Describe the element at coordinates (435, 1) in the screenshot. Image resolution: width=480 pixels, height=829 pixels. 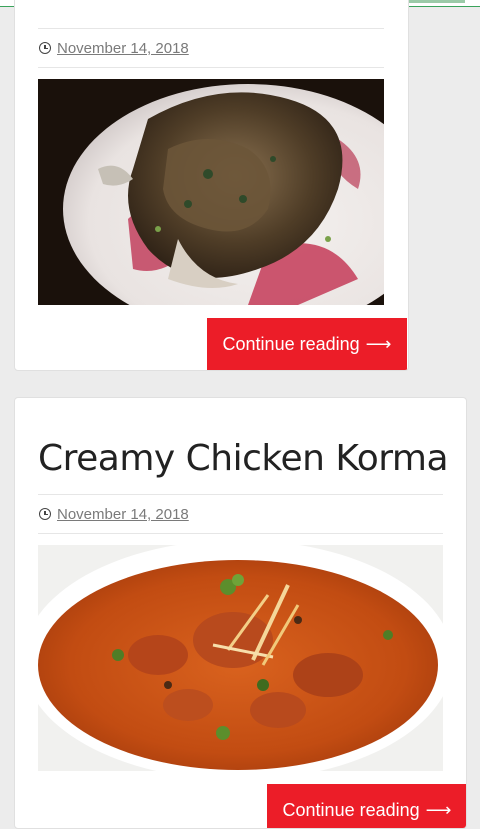
I see `banner-mark` at that location.